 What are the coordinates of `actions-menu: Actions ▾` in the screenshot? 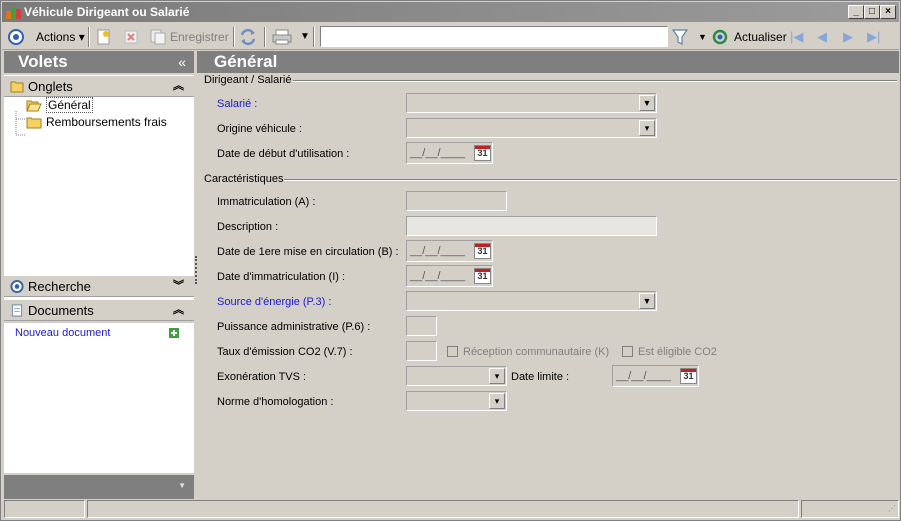 It's located at (60, 37).